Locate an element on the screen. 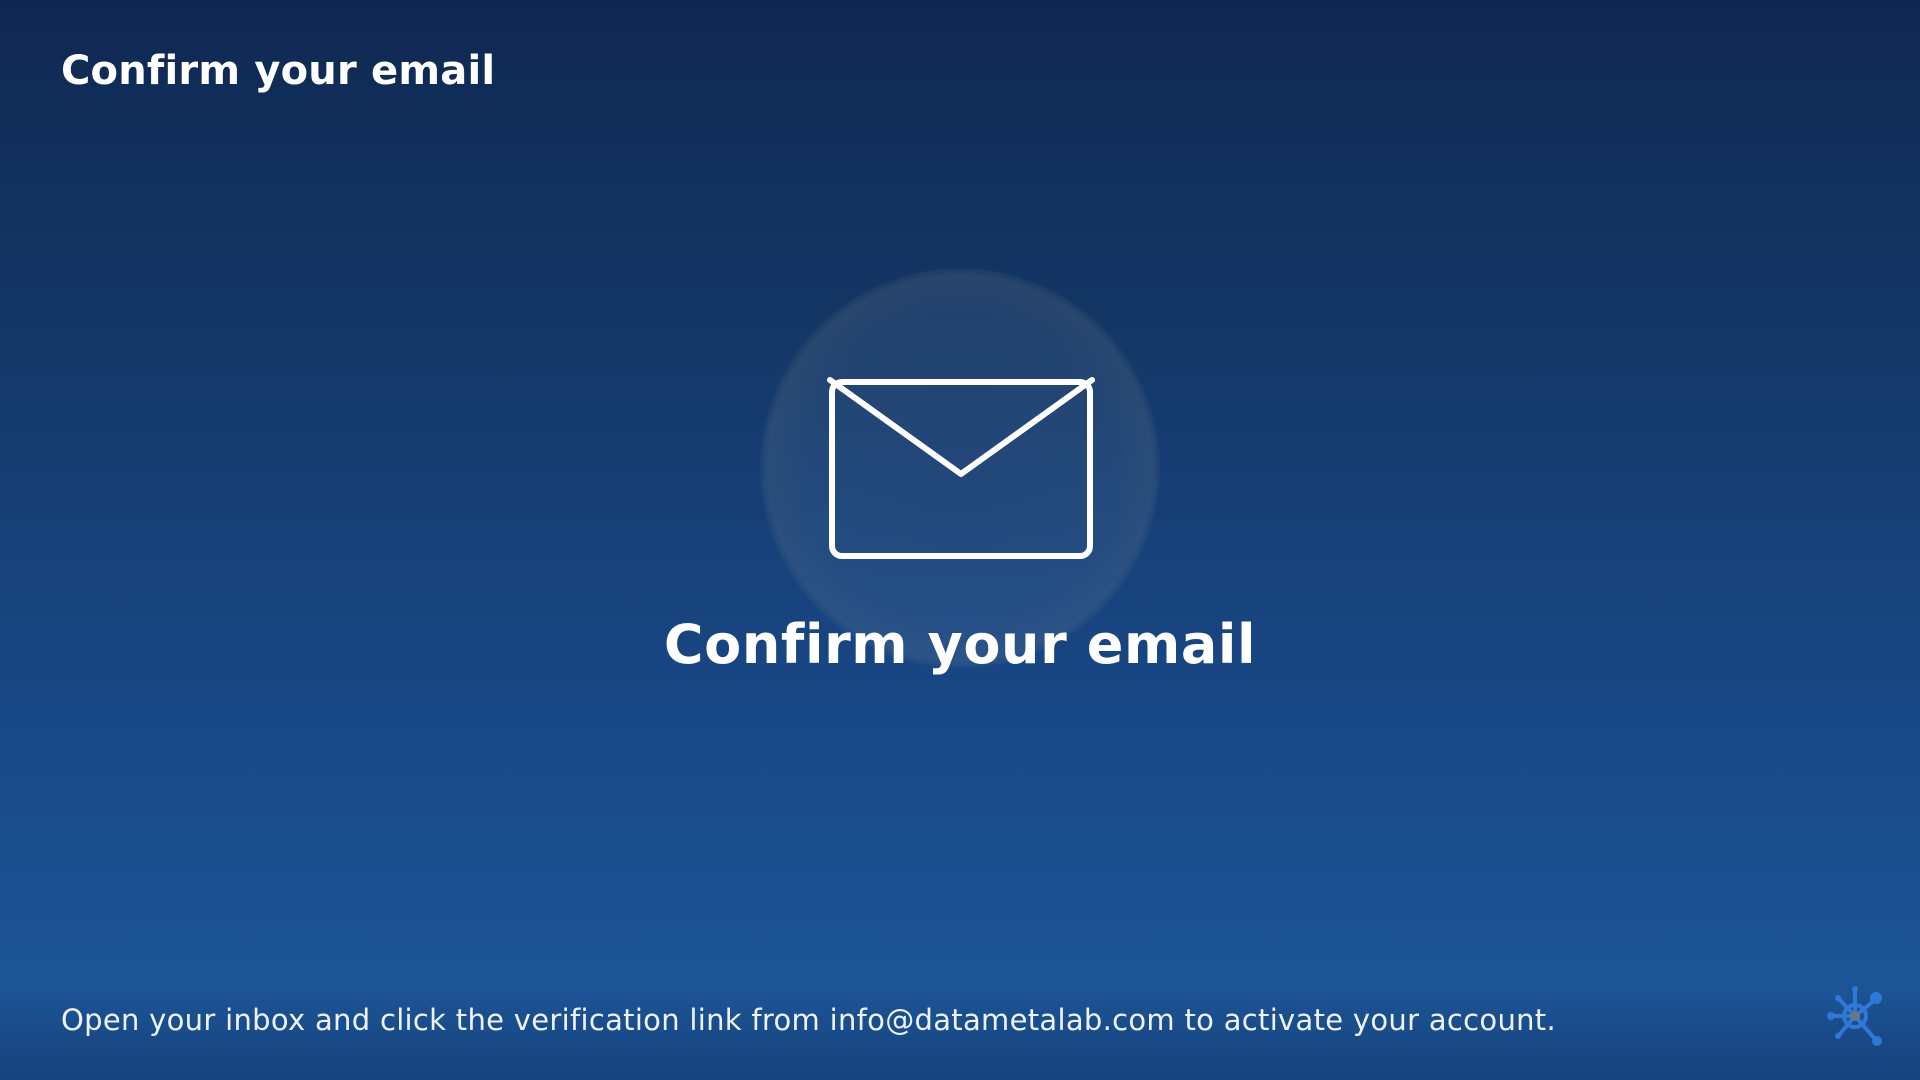 The height and width of the screenshot is (1080, 1920). page-title: Confirm your email is located at coordinates (278, 71).